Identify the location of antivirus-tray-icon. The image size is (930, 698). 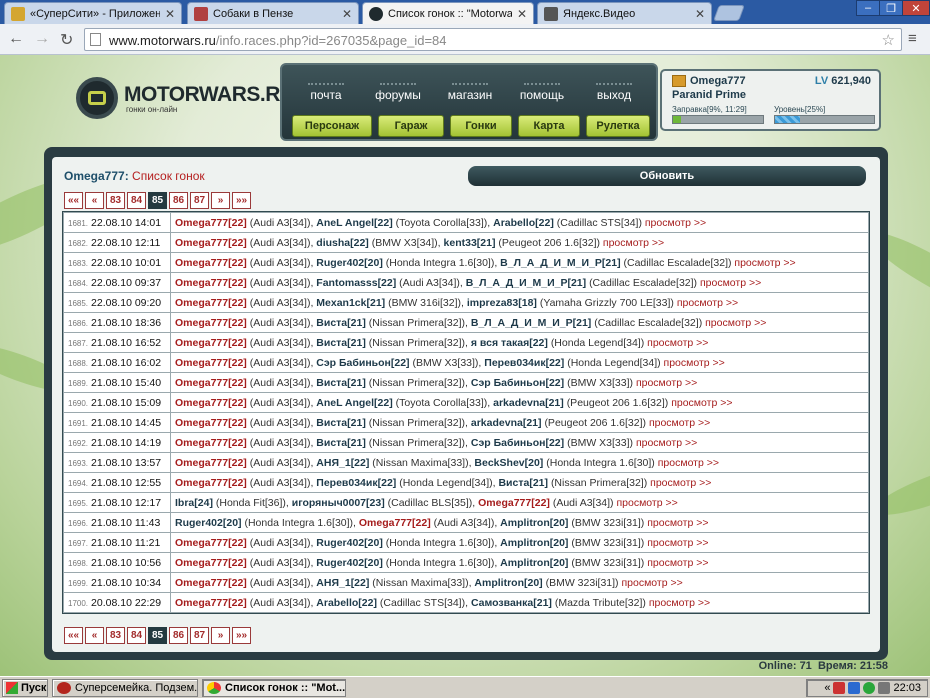
(839, 688).